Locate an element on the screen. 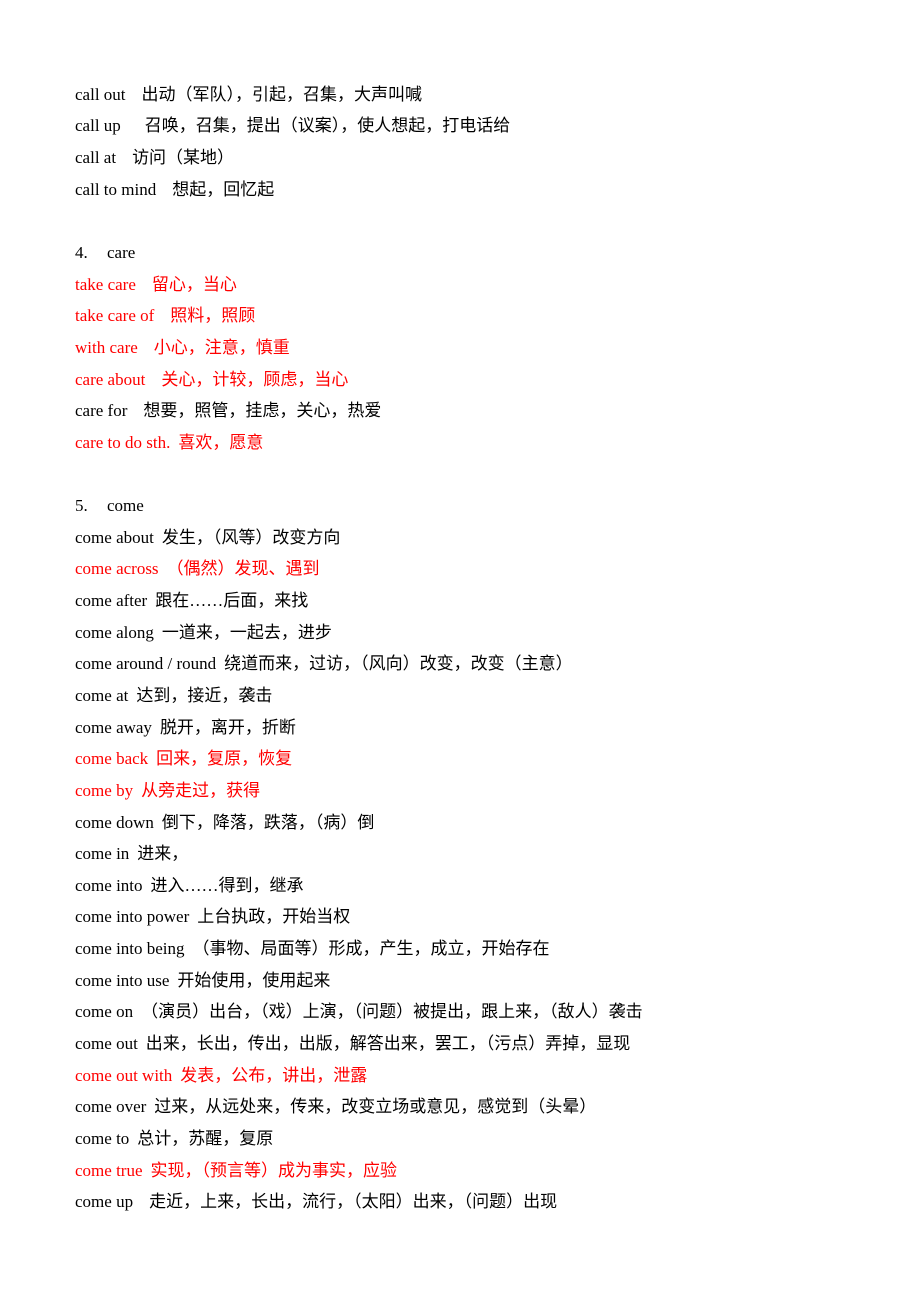  phrase-entry: come on （演员）出台，（戏）上演，（问题）被提出，跟上来，（敌人）袭击 is located at coordinates (475, 1013).